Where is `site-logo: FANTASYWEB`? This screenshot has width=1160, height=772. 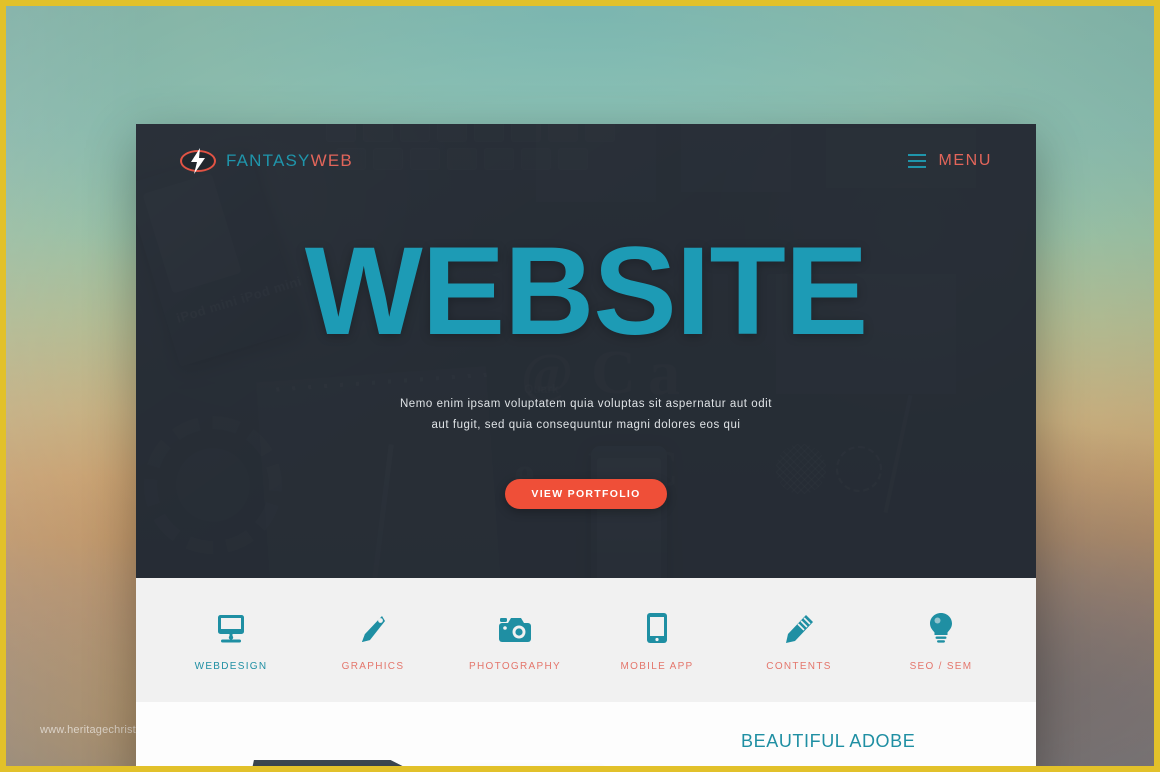 site-logo: FANTASYWEB is located at coordinates (266, 161).